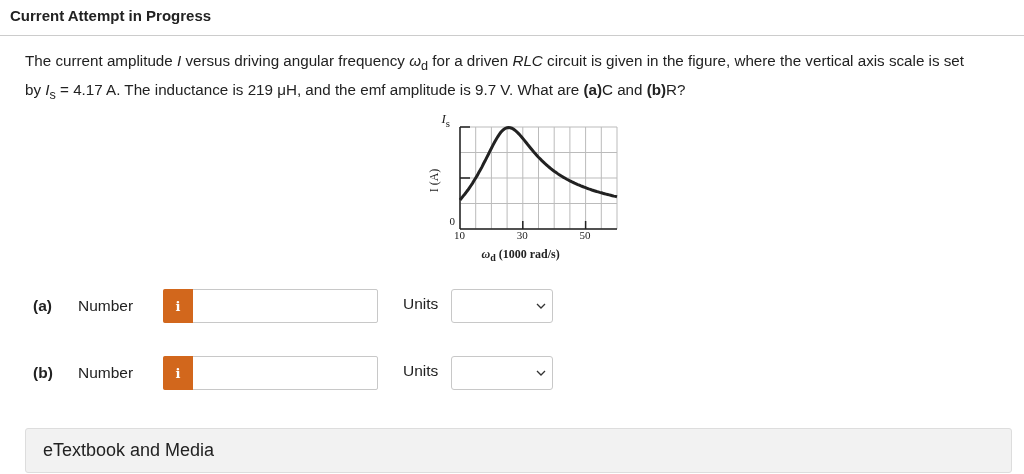 The height and width of the screenshot is (474, 1024). What do you see at coordinates (495, 78) in the screenshot?
I see `question-text: The current amplitude I versus driving angular frequency ω$_{d}$ for a driven RLC circuit is given in the figure, where the vertical axis scale is set by I$_{s}$ = 4.17 A. The inductance is 219 μH, and the emf amplitude is 9.7 V. What are (a)C and (b)R?` at bounding box center [495, 78].